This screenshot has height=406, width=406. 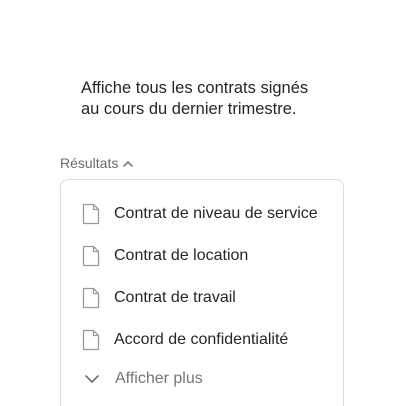 I want to click on results-label: Résultats, so click(x=89, y=163).